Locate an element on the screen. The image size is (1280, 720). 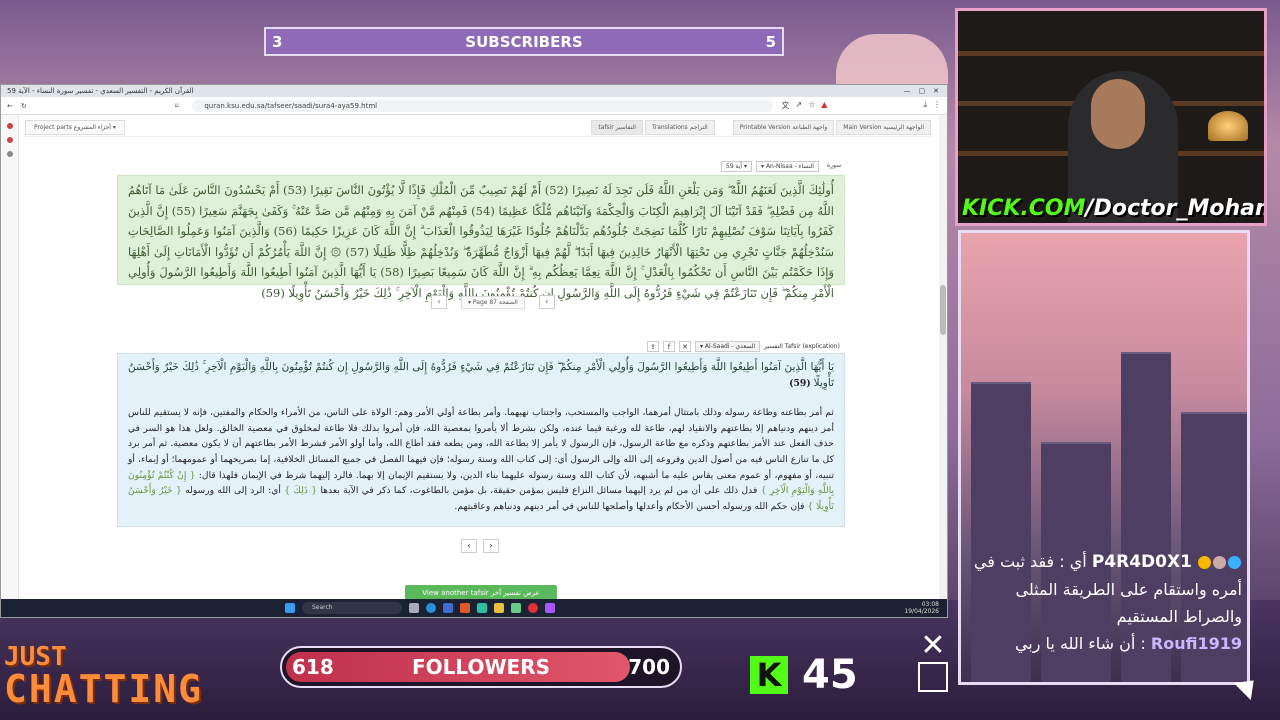
tafsir-pager: ‹ › is located at coordinates (480, 546).